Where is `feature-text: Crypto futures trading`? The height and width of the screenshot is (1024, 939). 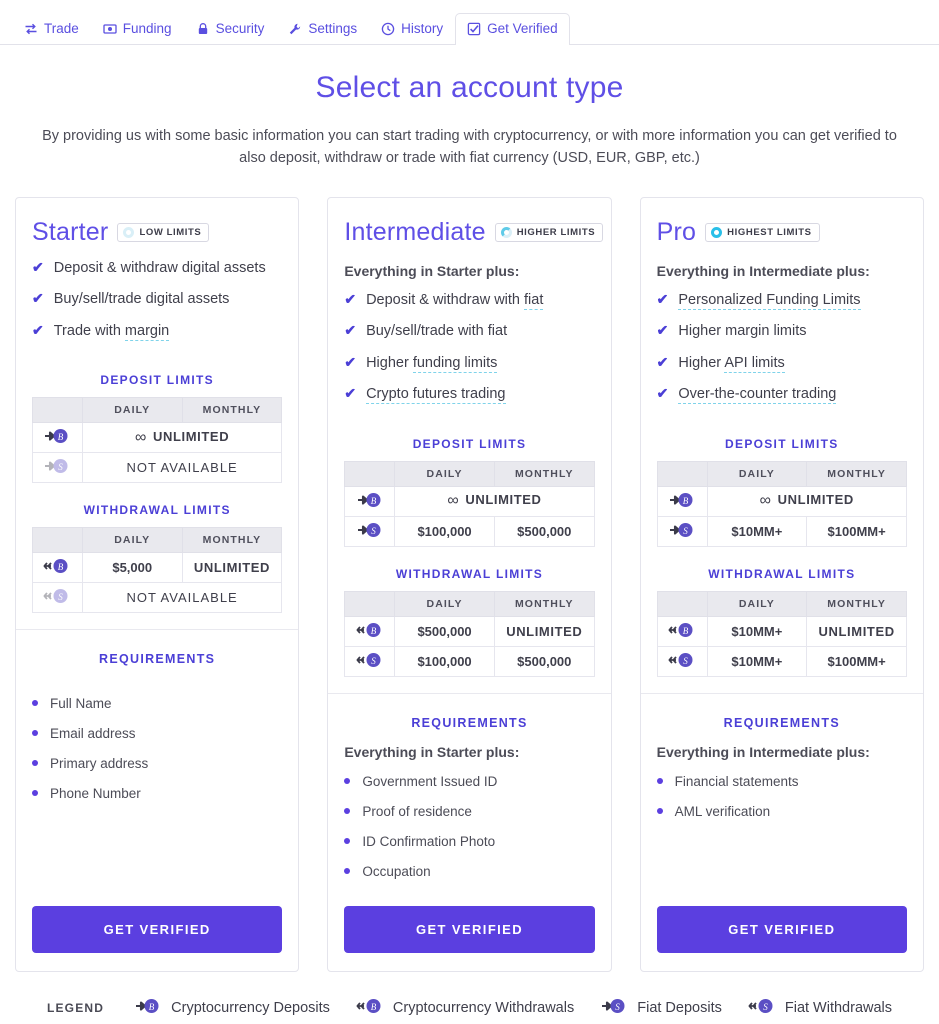
feature-text: Crypto futures trading is located at coordinates (436, 395).